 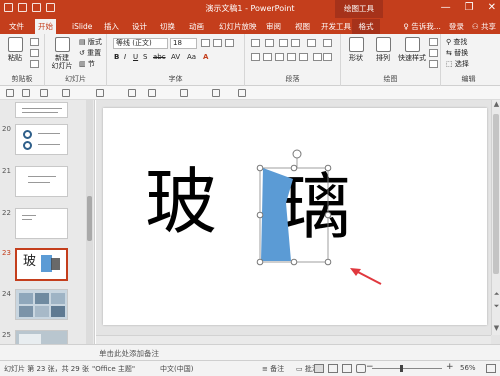 What do you see at coordinates (242, 93) in the screenshot?
I see `customize-icon` at bounding box center [242, 93].